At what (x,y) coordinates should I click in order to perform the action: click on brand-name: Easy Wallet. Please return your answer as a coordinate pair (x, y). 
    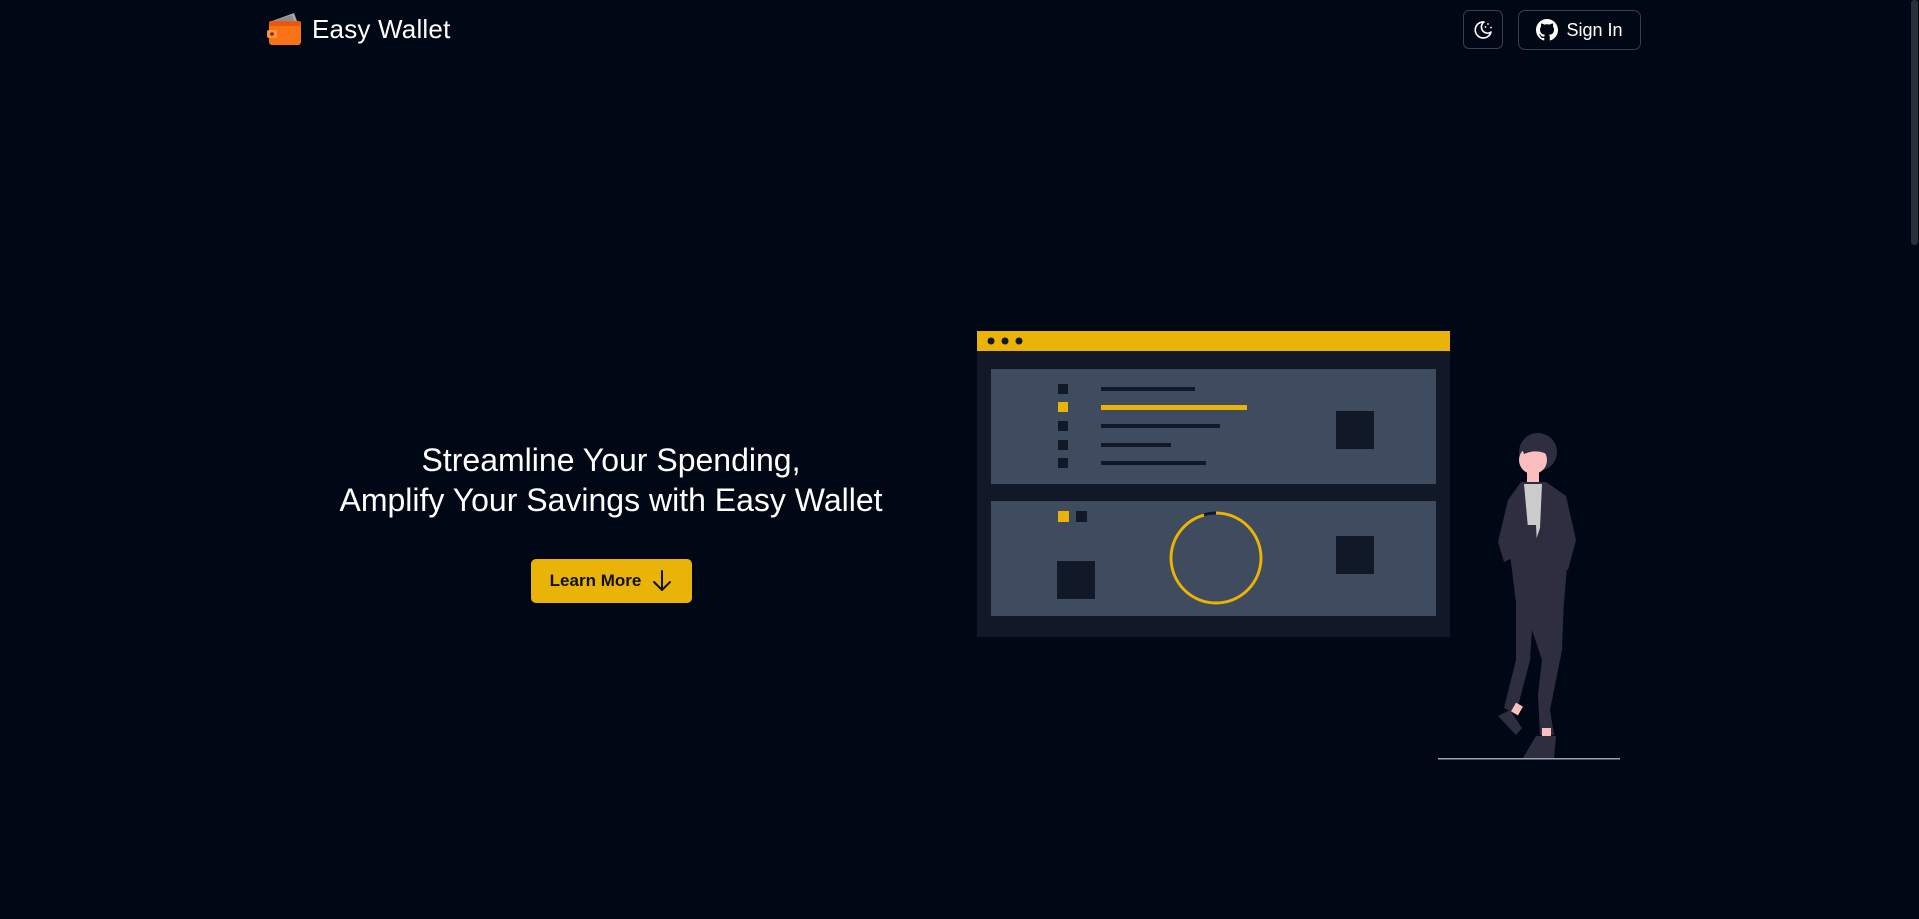
    Looking at the image, I should click on (381, 28).